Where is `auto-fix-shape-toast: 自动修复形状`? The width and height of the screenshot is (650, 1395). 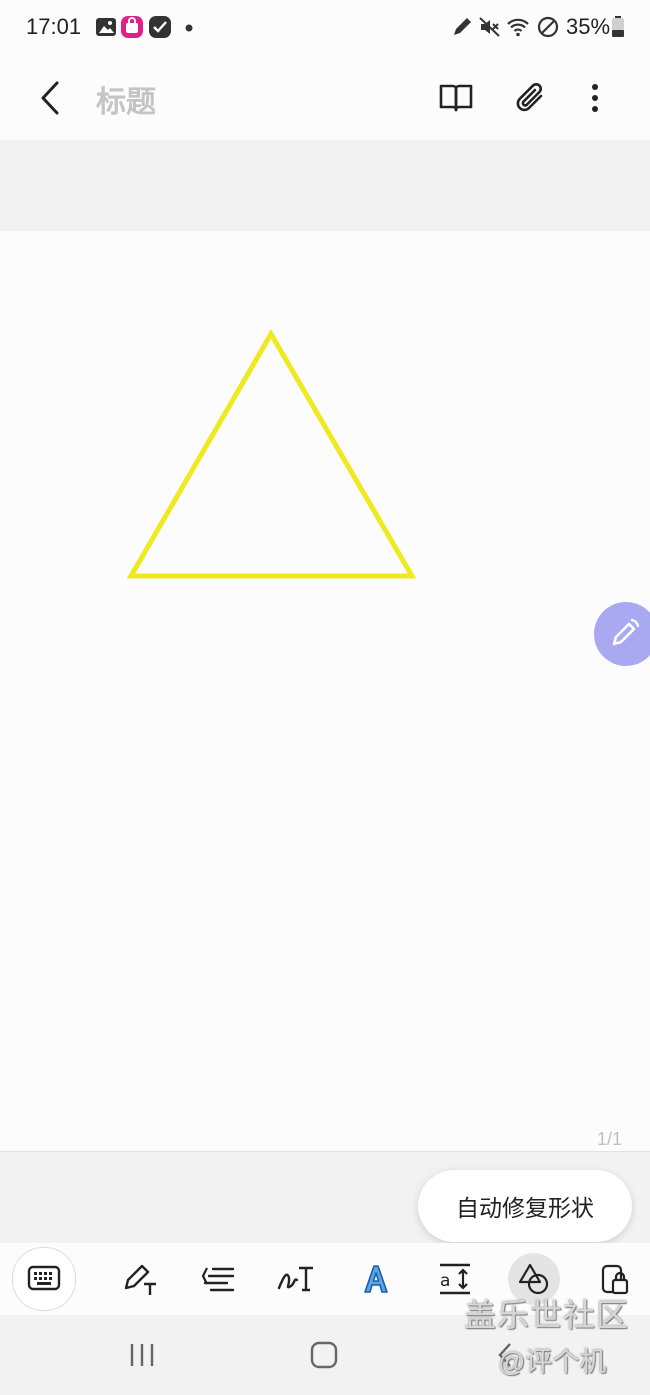 auto-fix-shape-toast: 自动修复形状 is located at coordinates (525, 1206).